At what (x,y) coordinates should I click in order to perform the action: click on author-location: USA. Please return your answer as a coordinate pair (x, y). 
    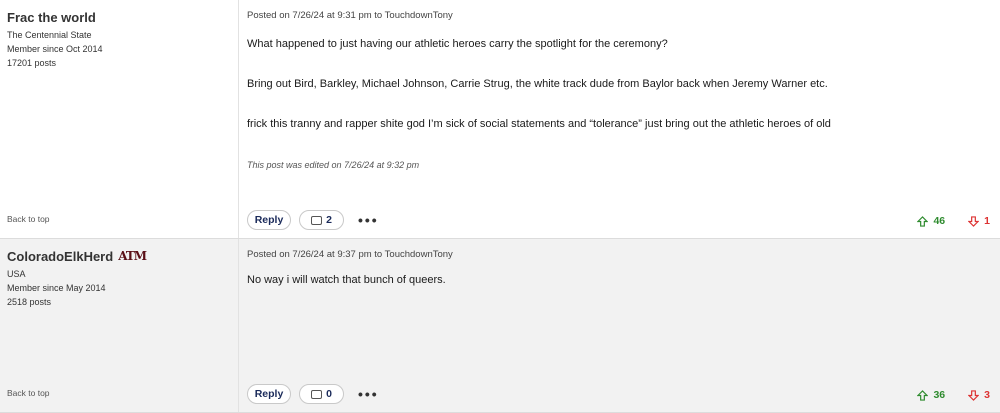
    Looking at the image, I should click on (16, 274).